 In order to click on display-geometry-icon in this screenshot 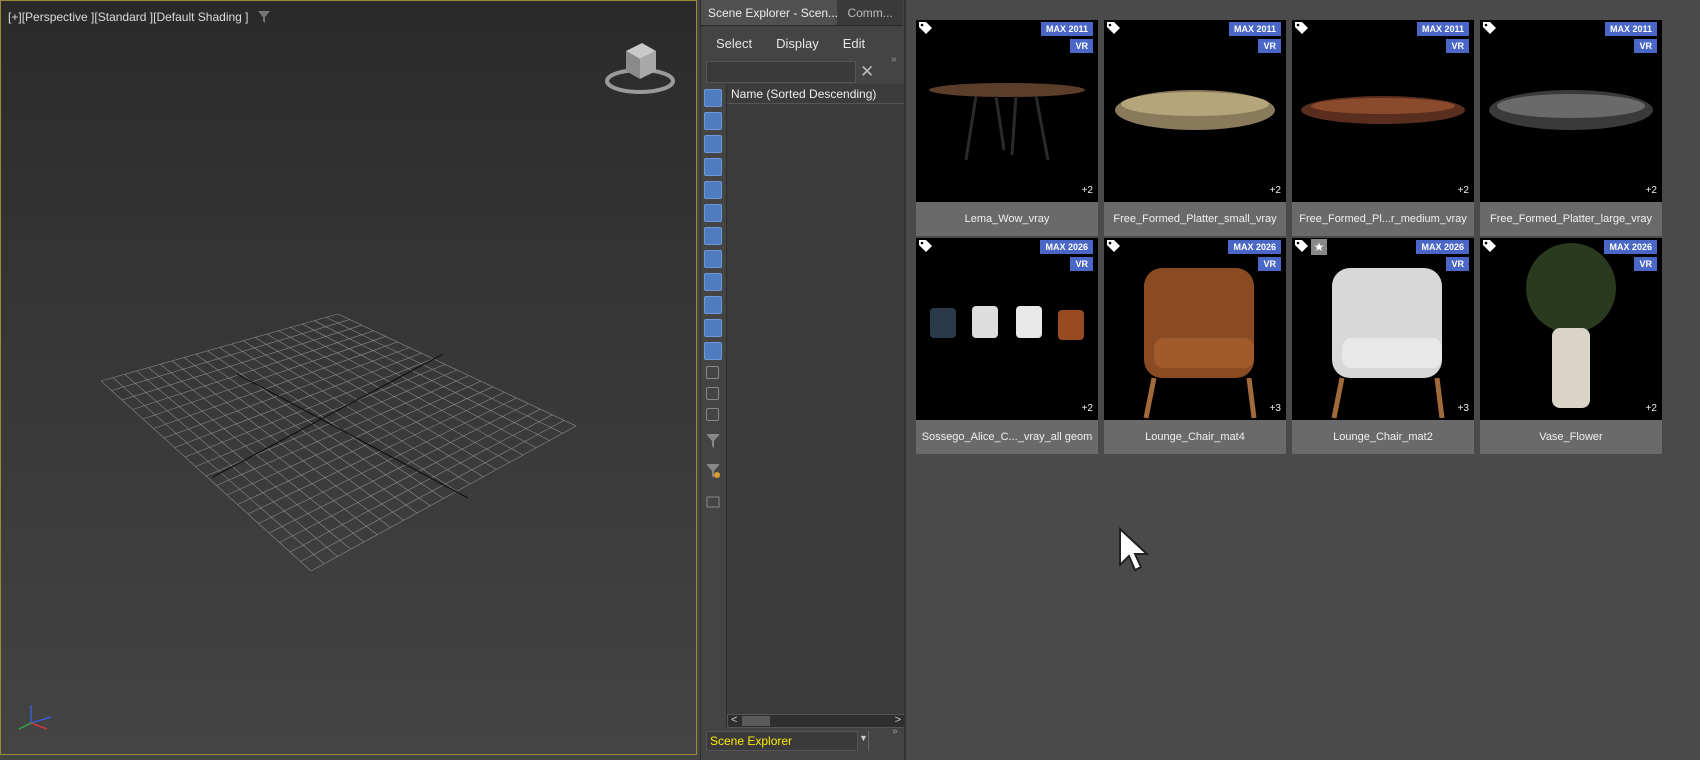, I will do `click(713, 98)`.